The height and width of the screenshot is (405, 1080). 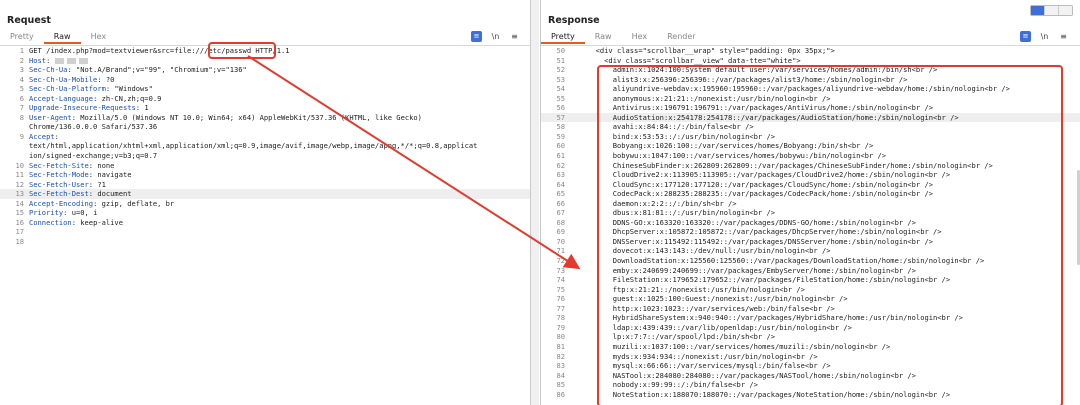 What do you see at coordinates (21, 79) in the screenshot?
I see `line-number: 4` at bounding box center [21, 79].